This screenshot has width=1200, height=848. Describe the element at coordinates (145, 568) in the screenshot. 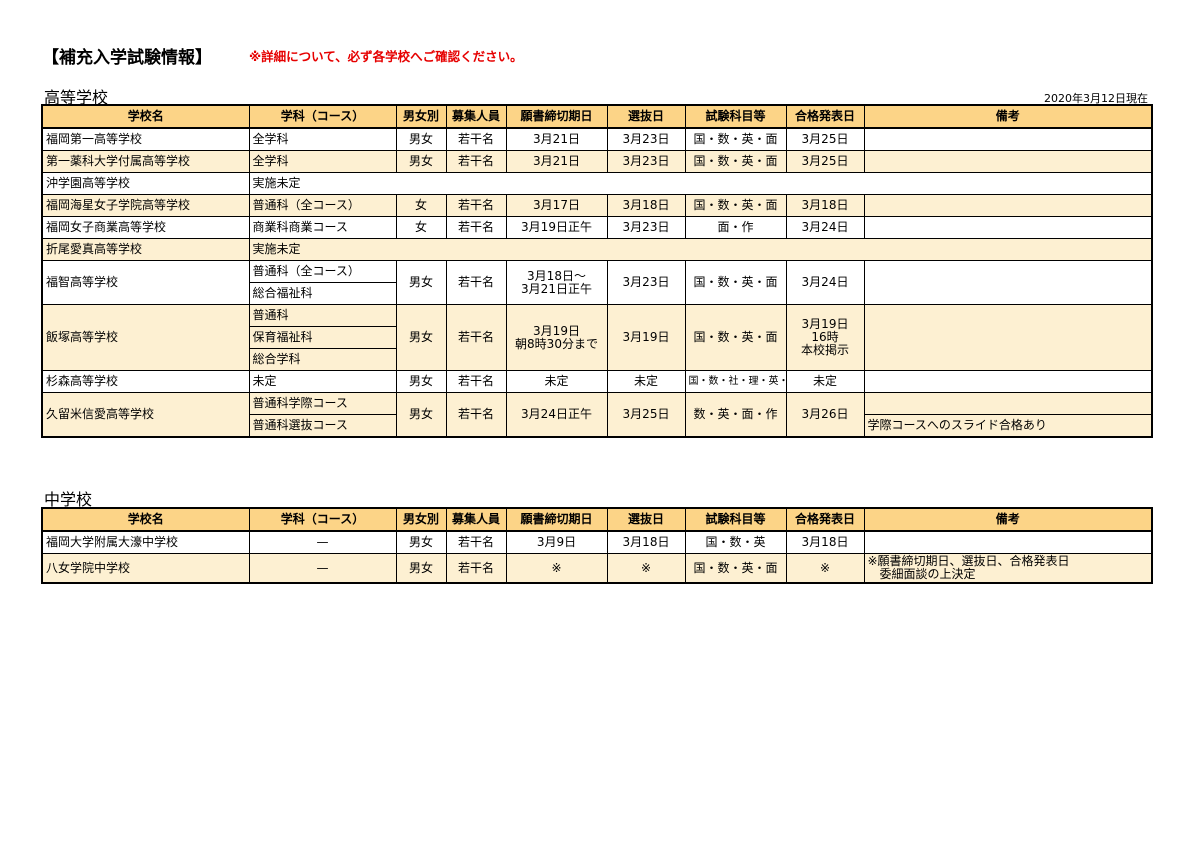

I see `school-name: 八女学院中学校` at that location.